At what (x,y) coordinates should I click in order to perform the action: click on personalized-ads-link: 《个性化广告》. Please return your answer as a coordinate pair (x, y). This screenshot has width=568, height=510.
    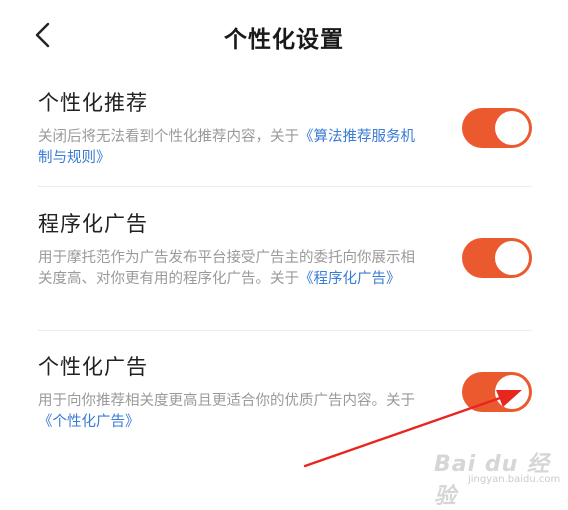
    Looking at the image, I should click on (89, 422).